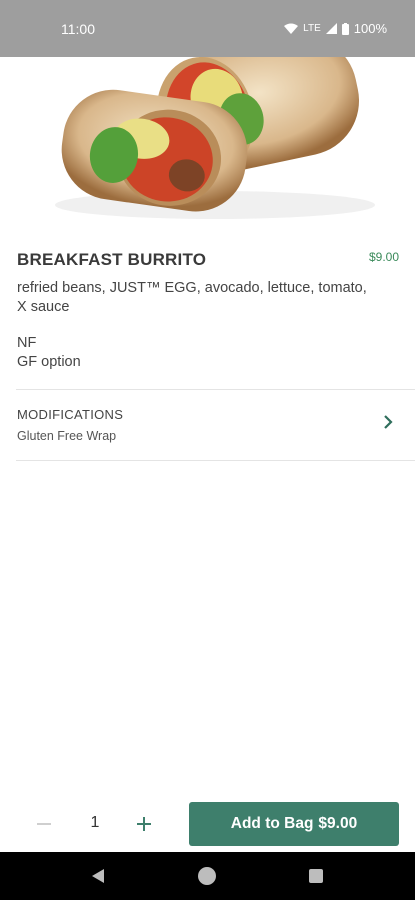  What do you see at coordinates (44, 824) in the screenshot?
I see `decrease-quantity-button` at bounding box center [44, 824].